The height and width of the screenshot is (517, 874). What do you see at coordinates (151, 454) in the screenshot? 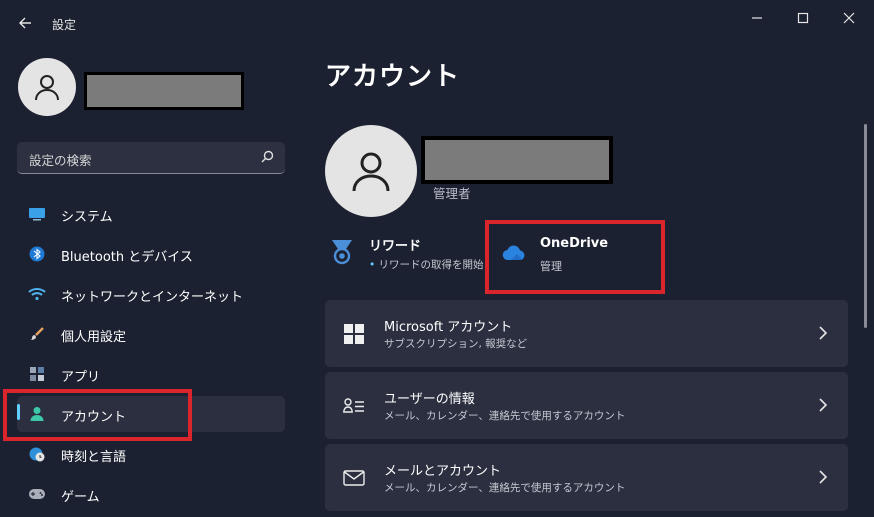
I see `sidebar-item-time-language: 時刻と言語` at bounding box center [151, 454].